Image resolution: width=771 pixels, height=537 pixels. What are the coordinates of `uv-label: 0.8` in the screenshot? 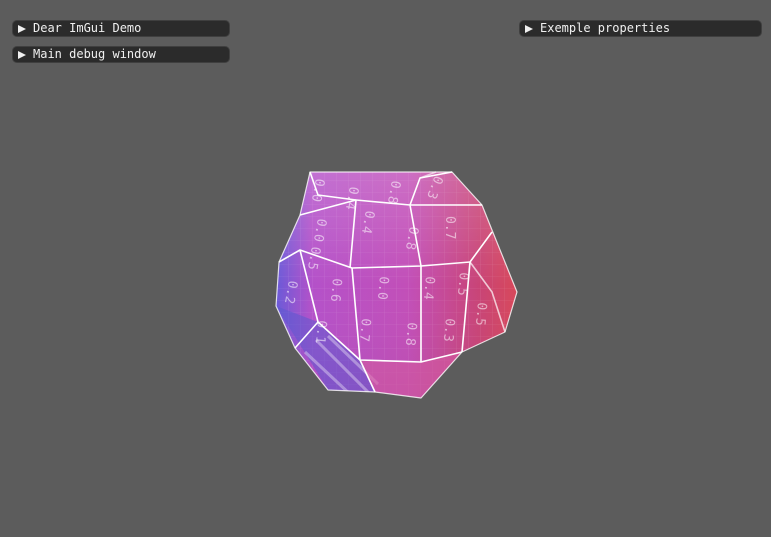 It's located at (410, 334).